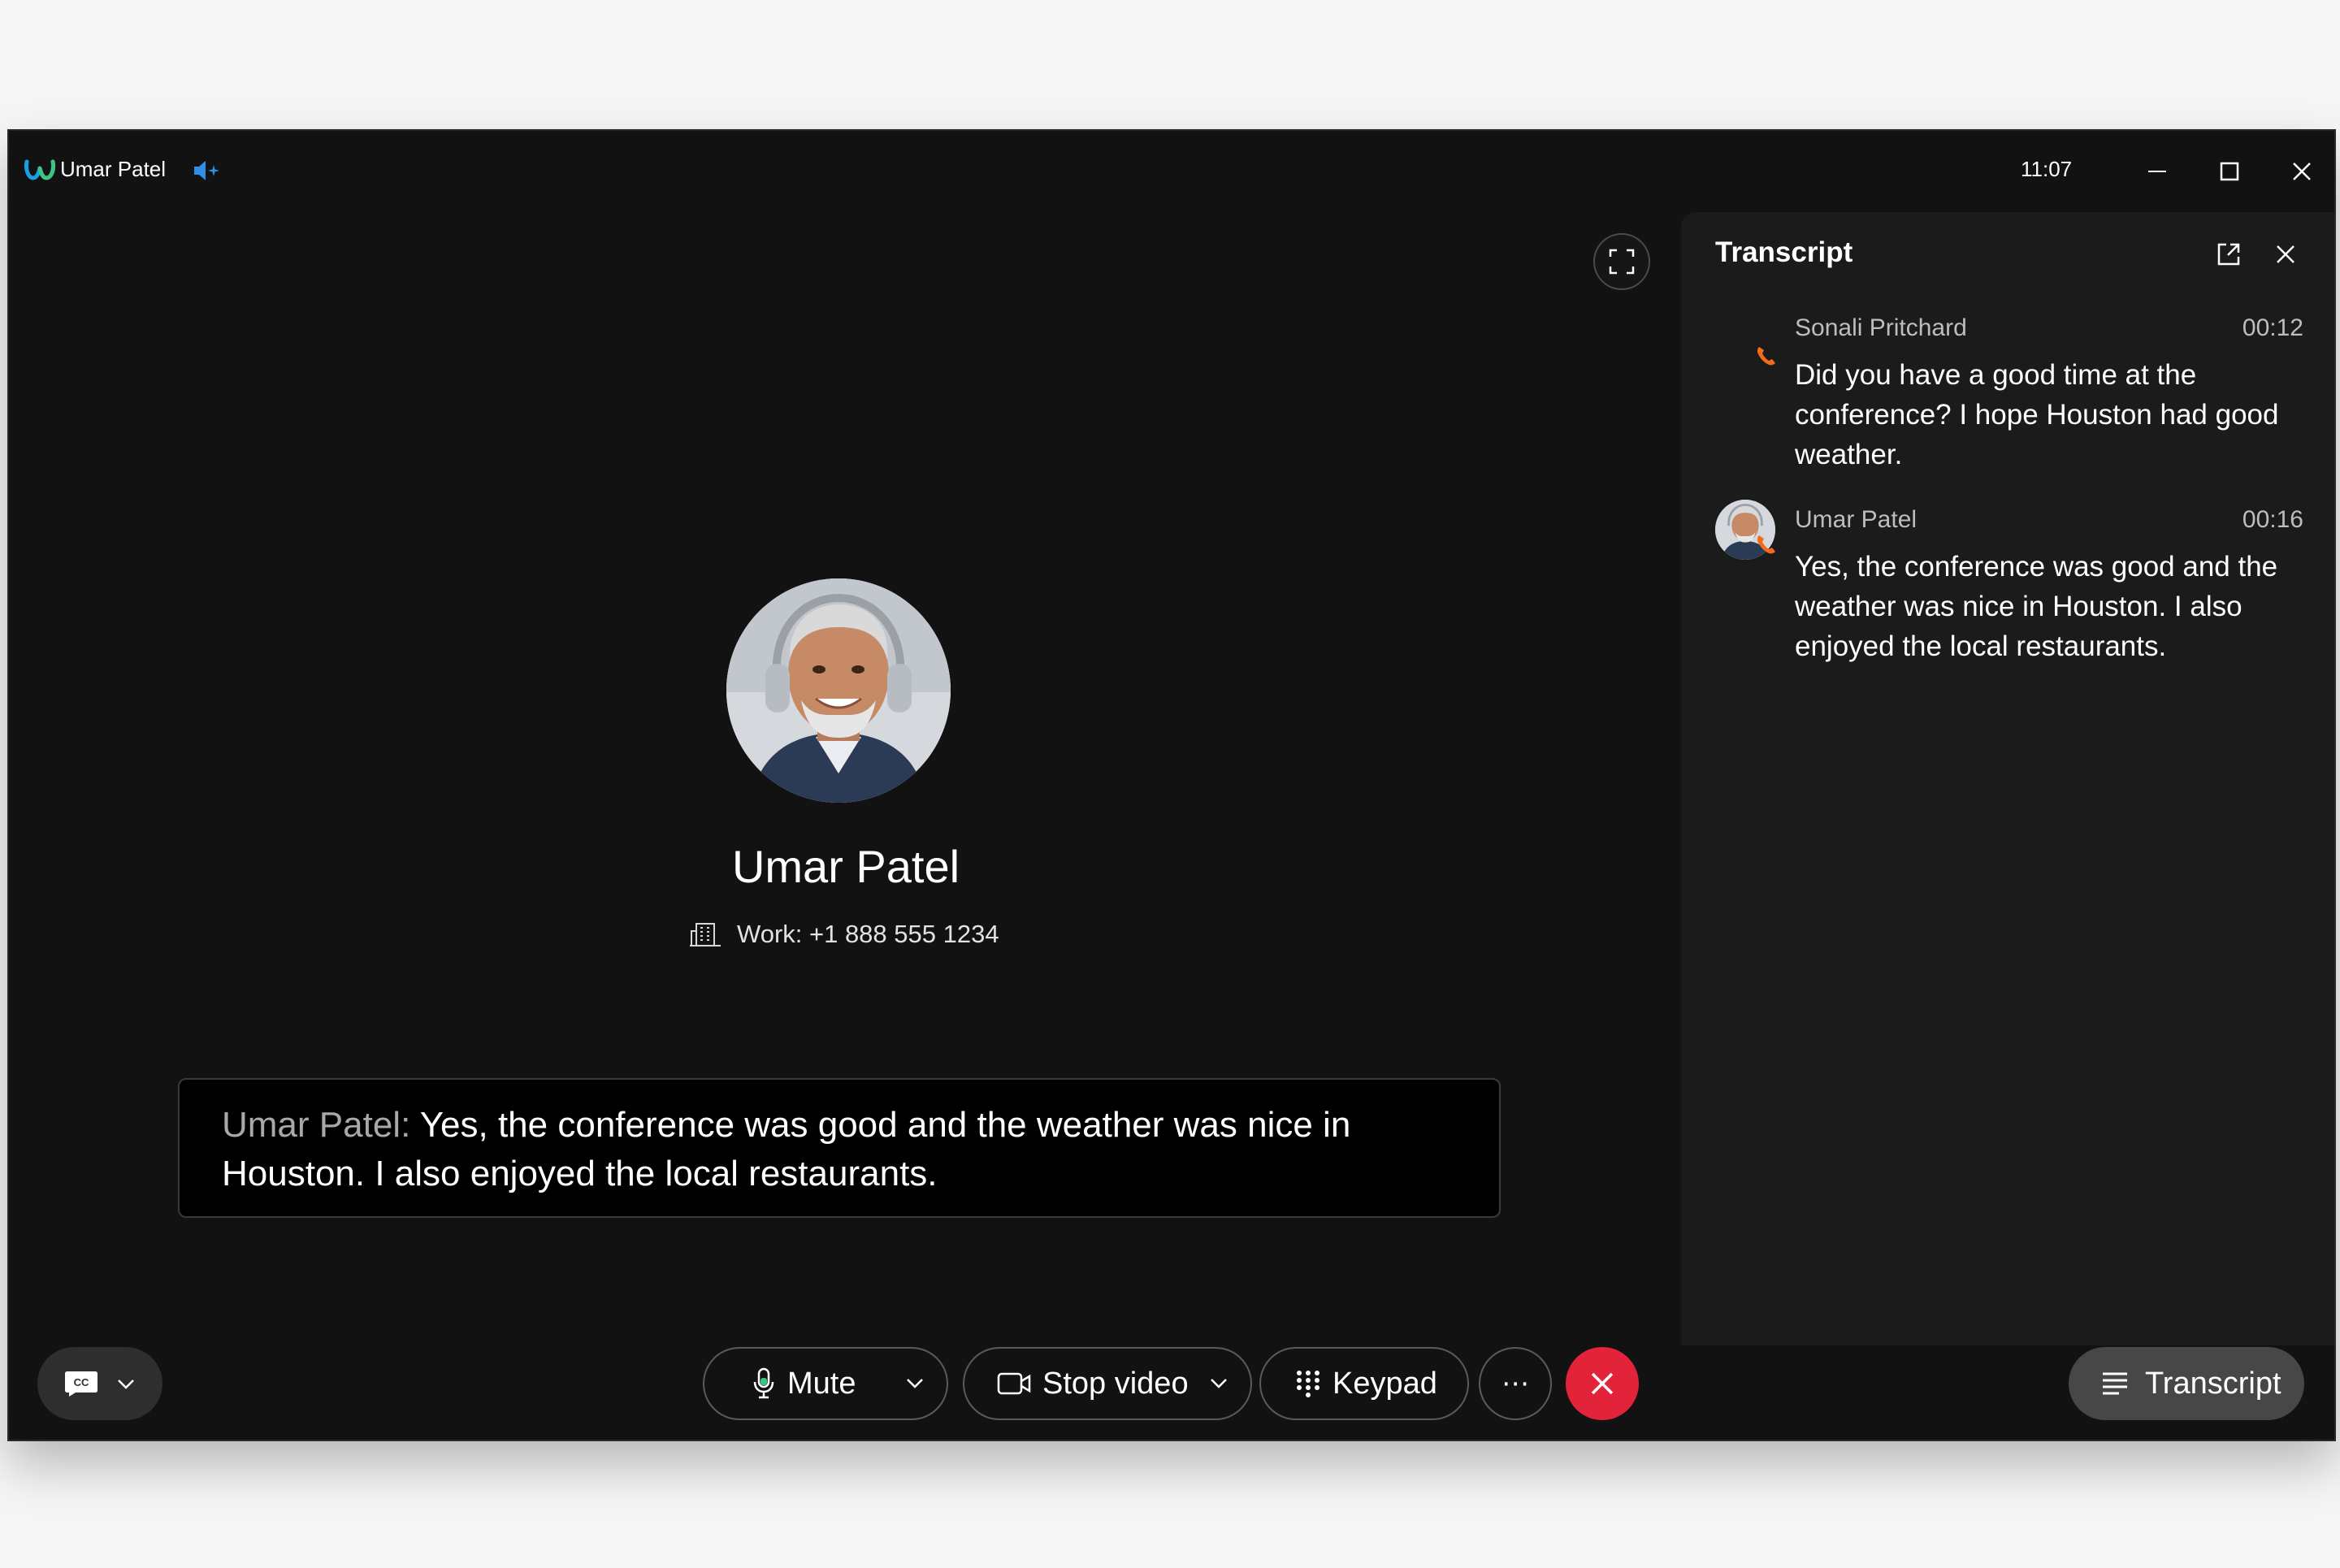 The height and width of the screenshot is (1568, 2340). I want to click on svg-text: CC, so click(81, 1382).